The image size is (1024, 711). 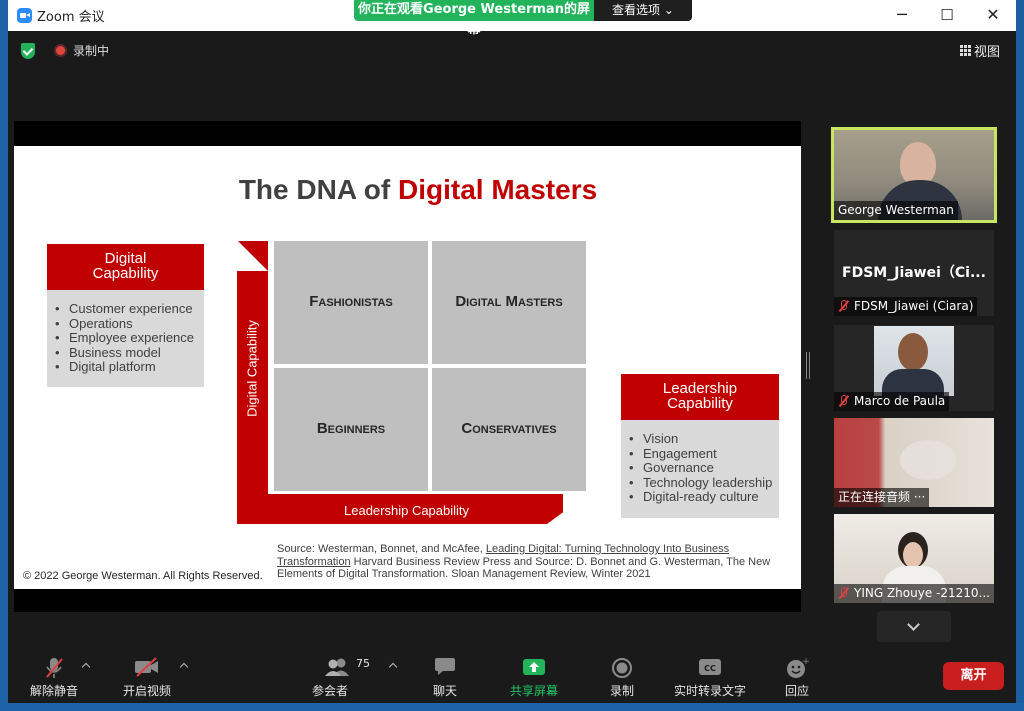 What do you see at coordinates (913, 352) in the screenshot?
I see `participant-head` at bounding box center [913, 352].